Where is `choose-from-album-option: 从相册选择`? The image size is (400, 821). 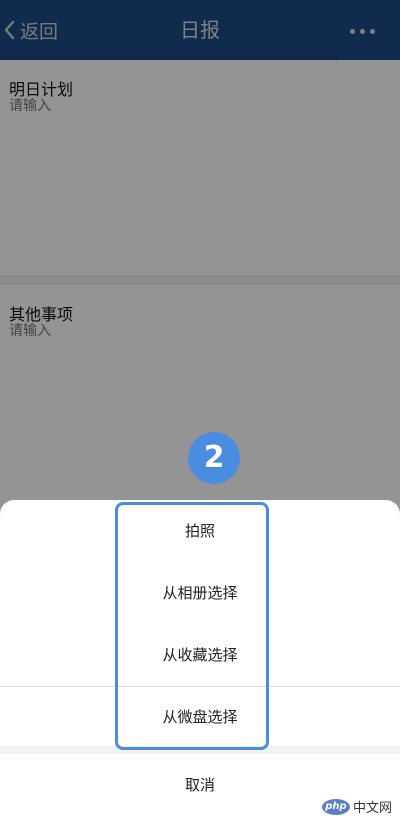 choose-from-album-option: 从相册选择 is located at coordinates (200, 594).